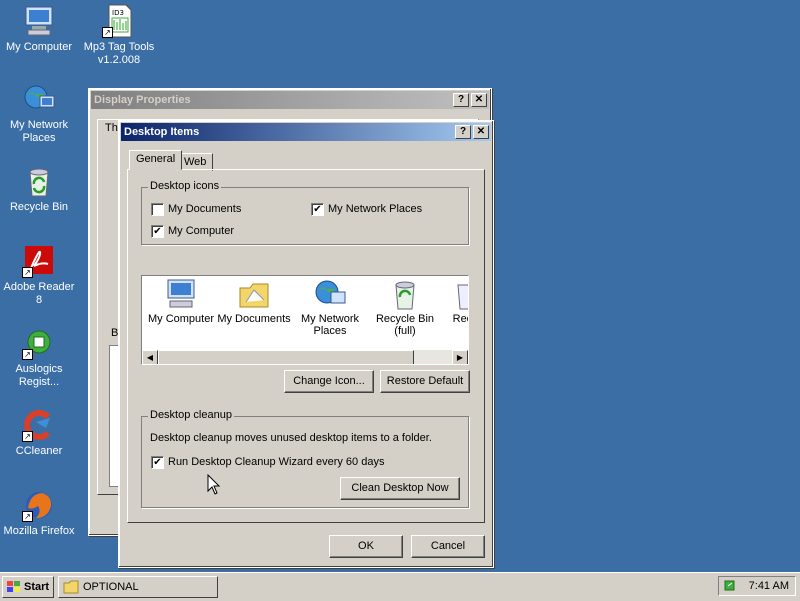 The width and height of the screenshot is (800, 601). What do you see at coordinates (150, 357) in the screenshot?
I see `scroll-left-arrow-icon: ◀` at bounding box center [150, 357].